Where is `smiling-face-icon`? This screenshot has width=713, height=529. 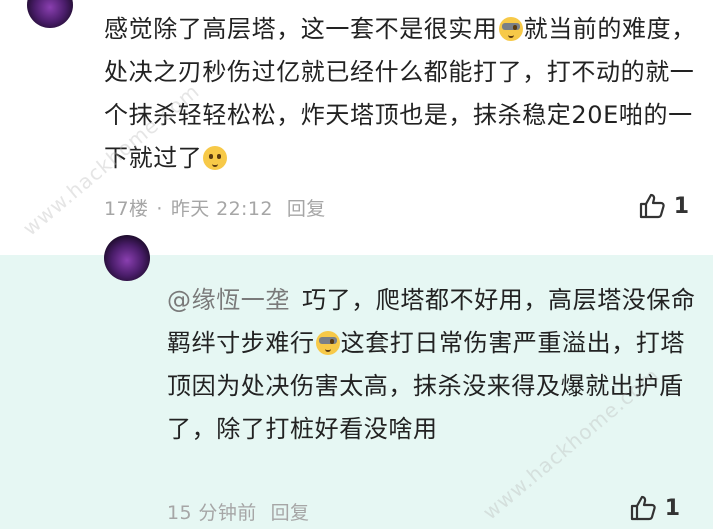
smiling-face-icon is located at coordinates (215, 158).